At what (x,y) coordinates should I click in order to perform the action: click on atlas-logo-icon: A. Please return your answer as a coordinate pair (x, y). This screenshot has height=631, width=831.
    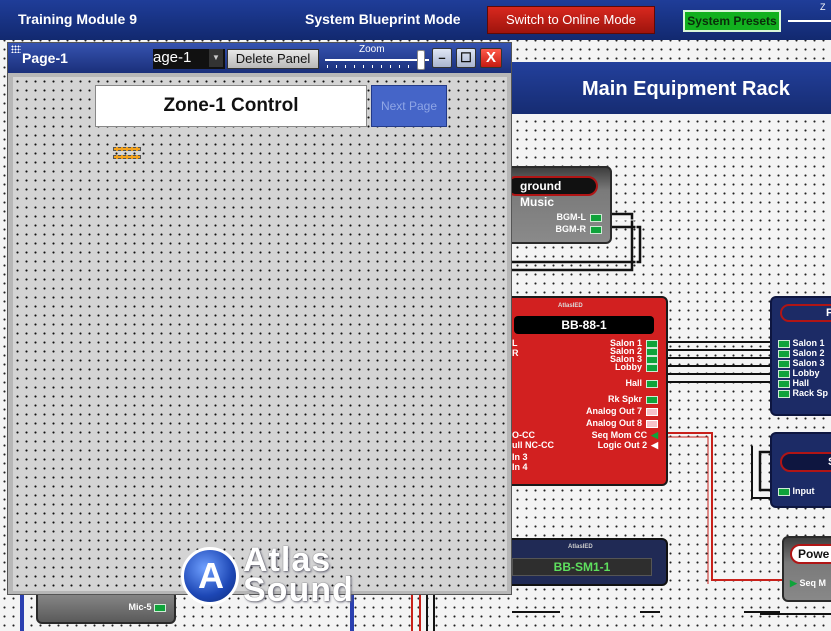
    Looking at the image, I should click on (210, 576).